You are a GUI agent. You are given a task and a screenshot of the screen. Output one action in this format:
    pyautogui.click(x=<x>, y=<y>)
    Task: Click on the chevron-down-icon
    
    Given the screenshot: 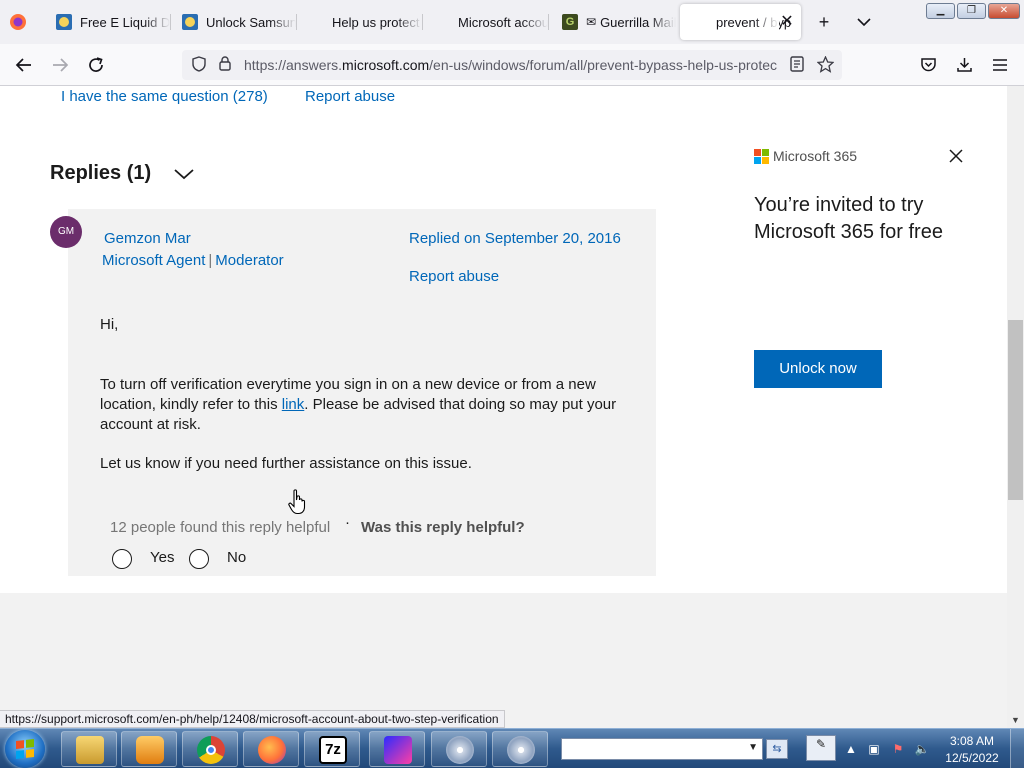 What is the action you would take?
    pyautogui.click(x=184, y=174)
    